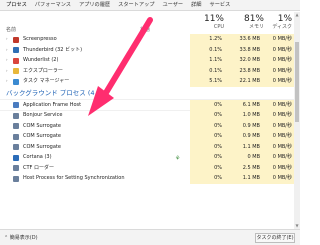 The width and height of the screenshot is (320, 245). I want to click on process-name: エクスプローラー, so click(43, 70).